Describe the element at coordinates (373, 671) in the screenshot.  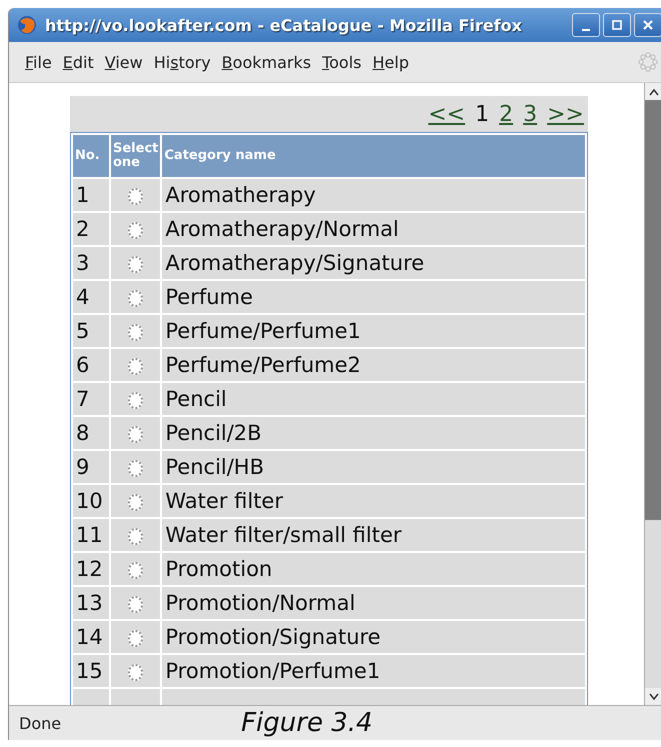
I see `table-cell: Promotion/Perfume1` at that location.